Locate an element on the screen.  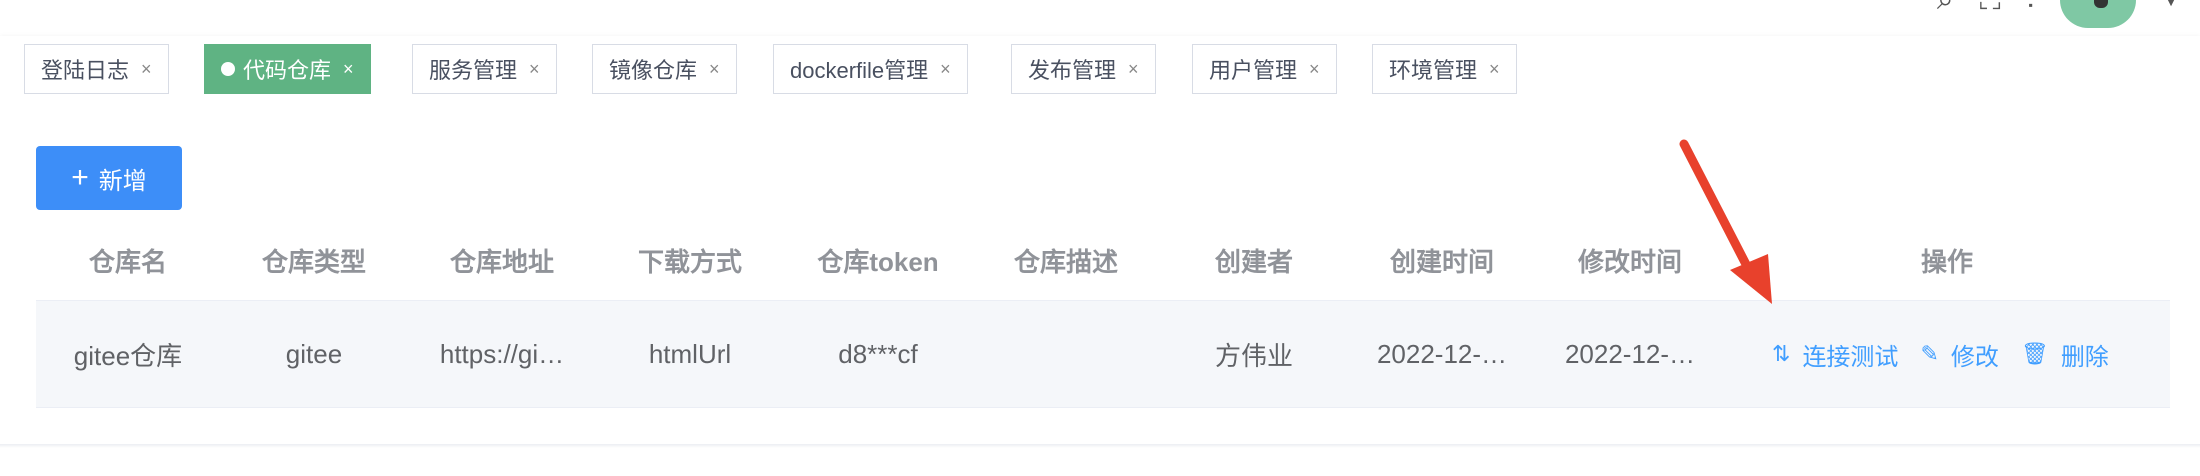
col-header-token: 仓库token is located at coordinates (878, 261).